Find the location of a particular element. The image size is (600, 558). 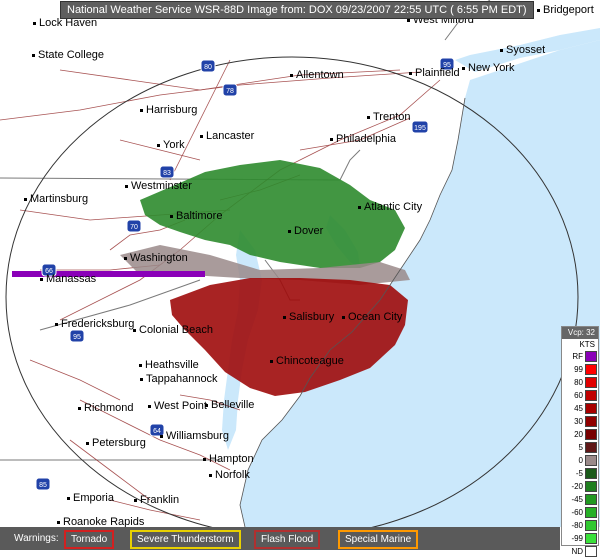

legend-entry-label: 20 is located at coordinates (578, 434).